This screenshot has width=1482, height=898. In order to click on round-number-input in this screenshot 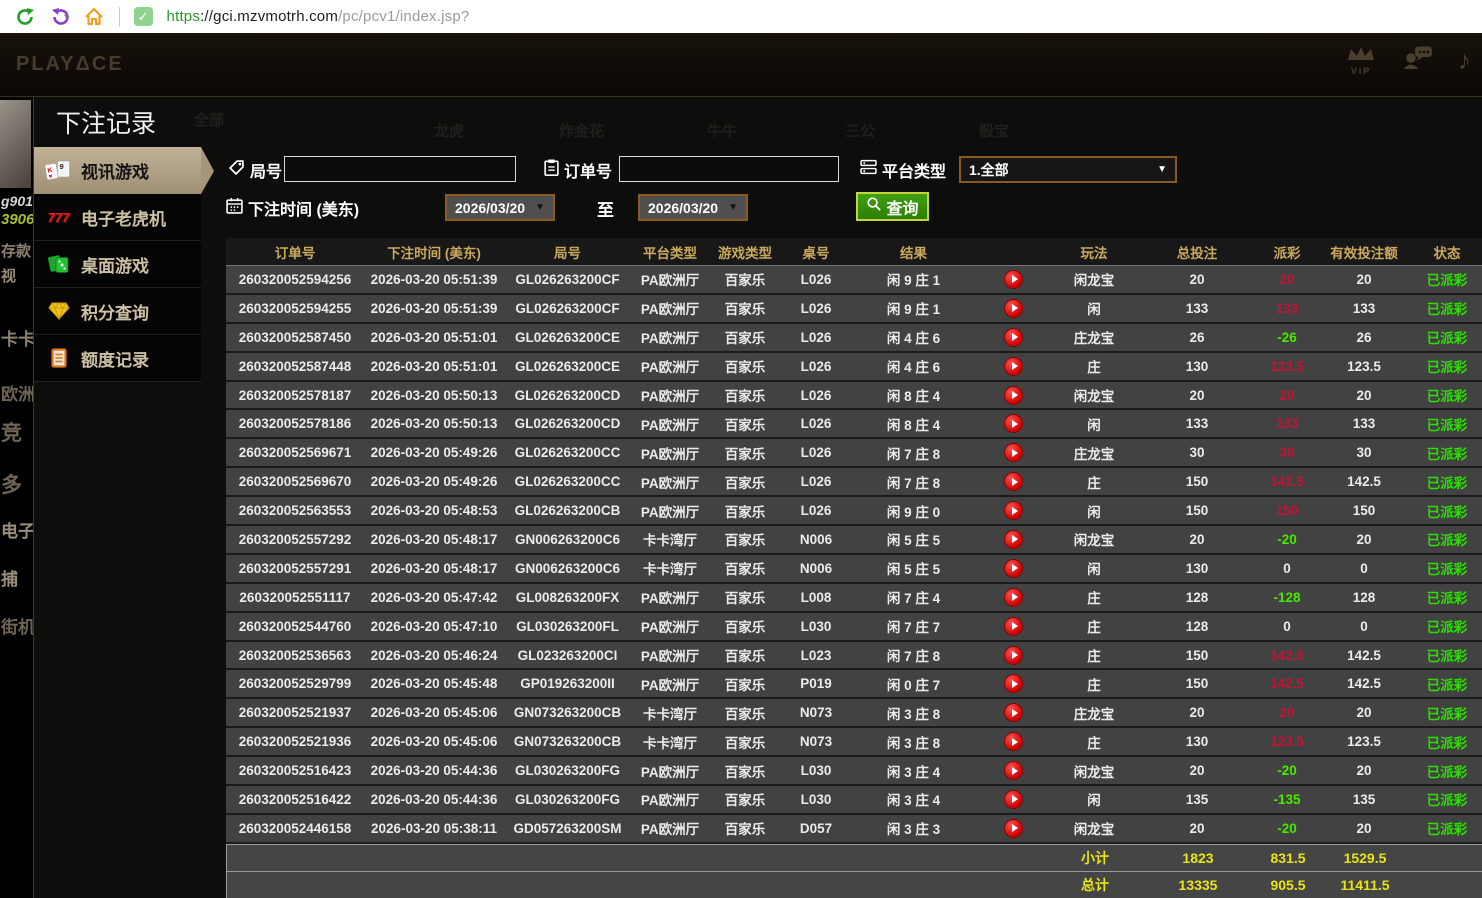, I will do `click(400, 169)`.